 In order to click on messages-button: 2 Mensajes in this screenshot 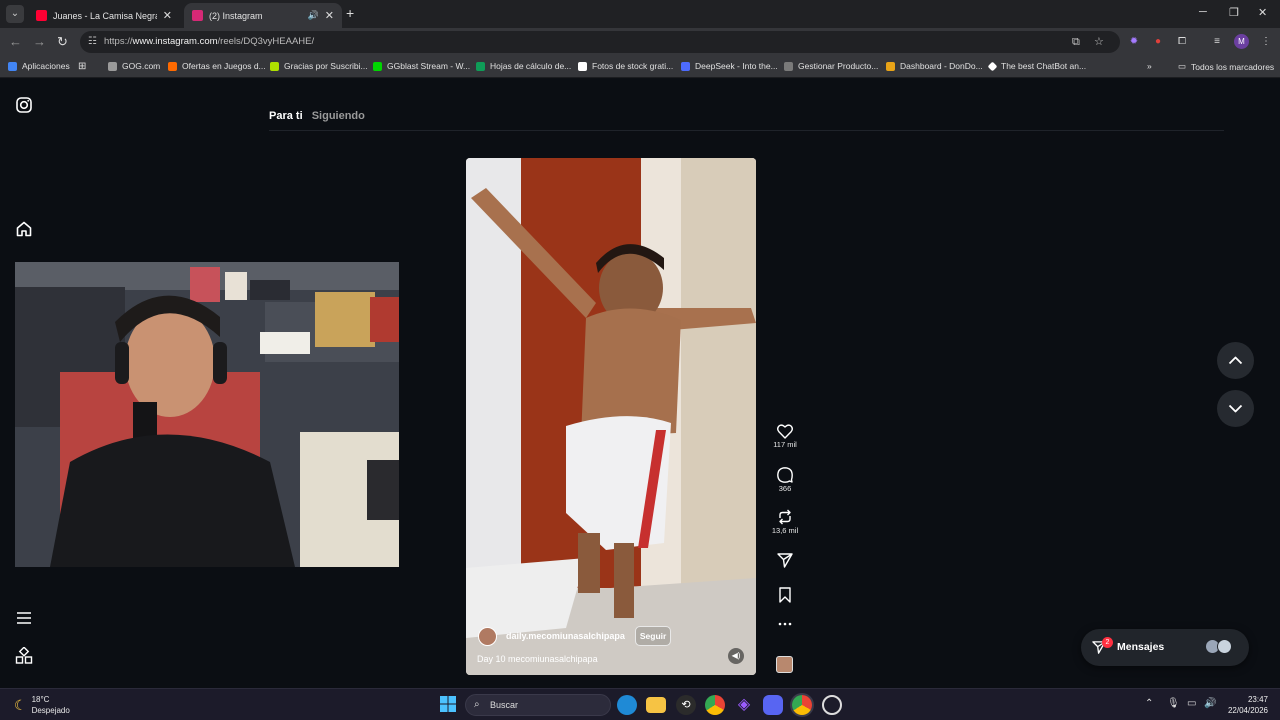, I will do `click(1165, 647)`.